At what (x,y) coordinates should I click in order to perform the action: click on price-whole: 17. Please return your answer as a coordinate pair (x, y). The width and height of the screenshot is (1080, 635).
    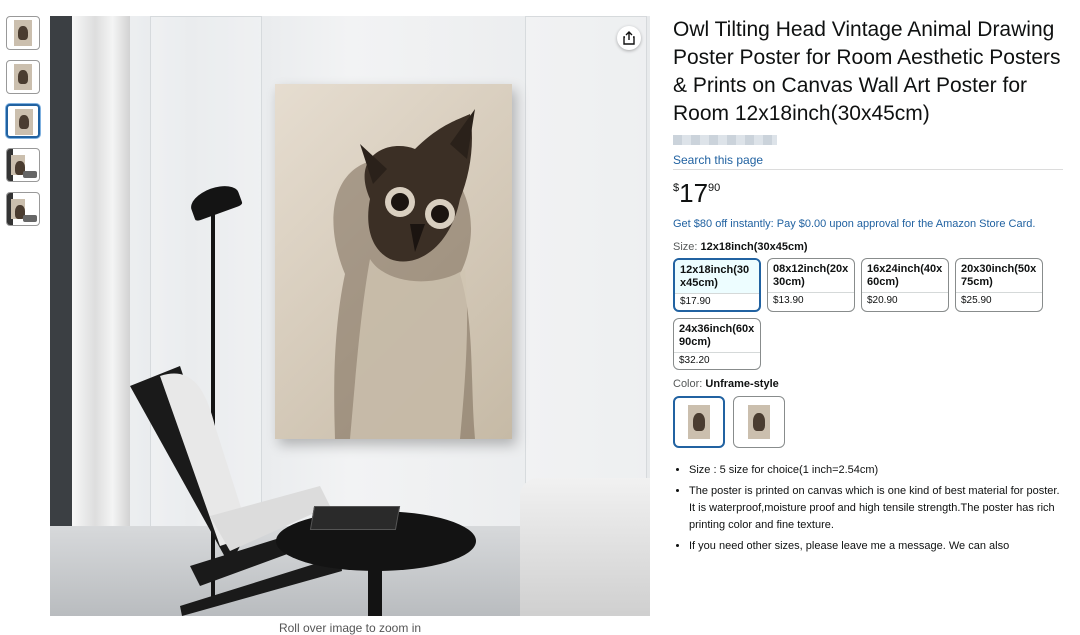
    Looking at the image, I should click on (694, 193).